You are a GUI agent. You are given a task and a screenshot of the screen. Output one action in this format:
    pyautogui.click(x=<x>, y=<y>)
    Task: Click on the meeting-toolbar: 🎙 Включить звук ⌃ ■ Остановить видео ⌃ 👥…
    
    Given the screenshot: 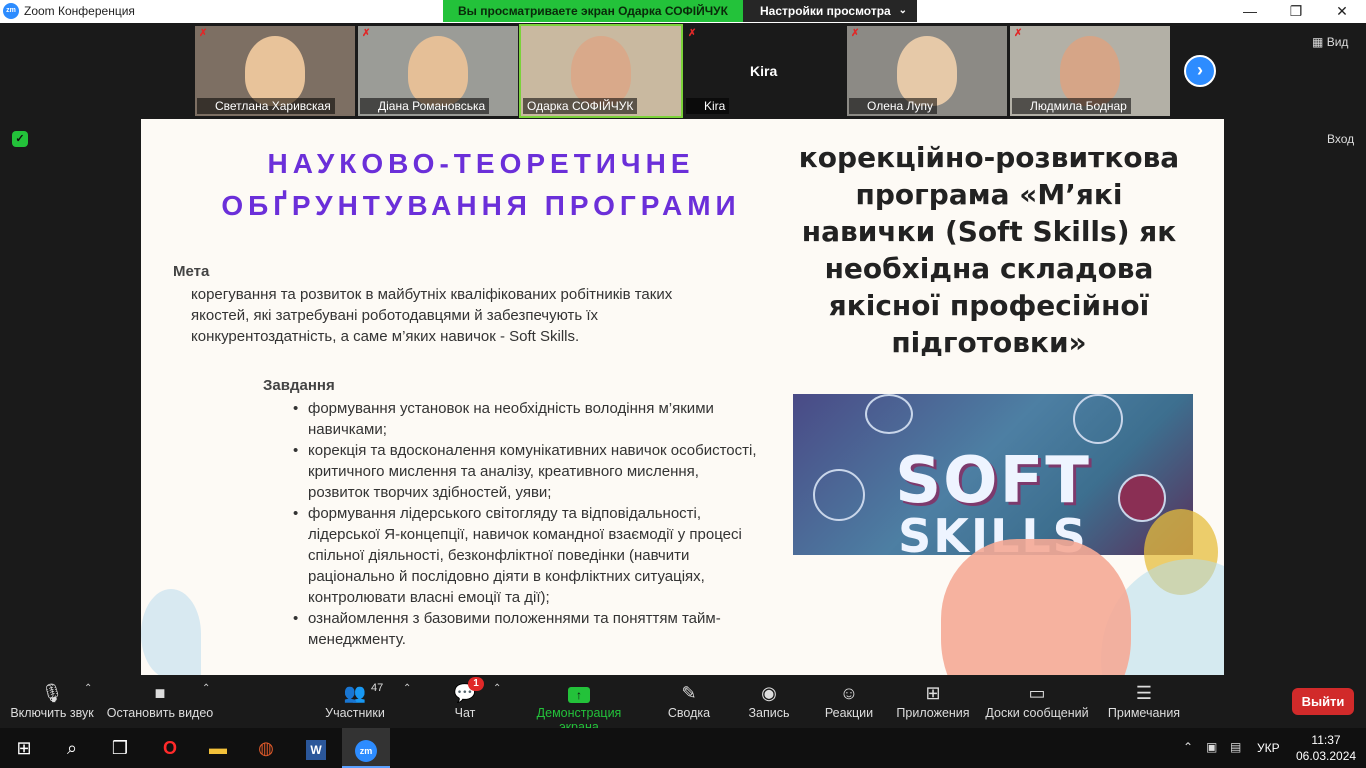 What is the action you would take?
    pyautogui.click(x=683, y=704)
    